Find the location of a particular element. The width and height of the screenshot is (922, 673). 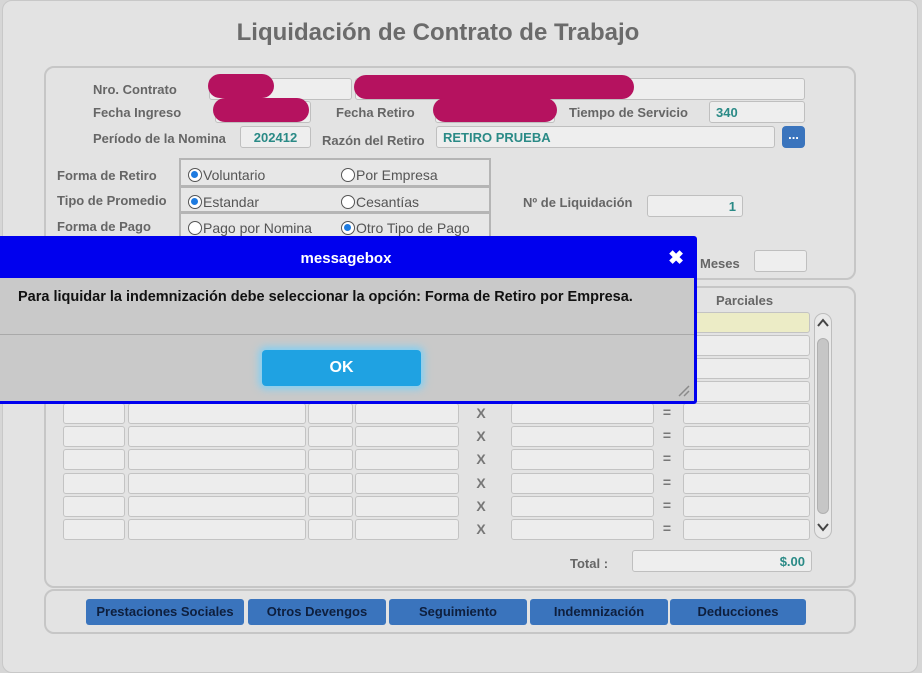

tipo-promedio-cesantias: Cesantías is located at coordinates (380, 202).